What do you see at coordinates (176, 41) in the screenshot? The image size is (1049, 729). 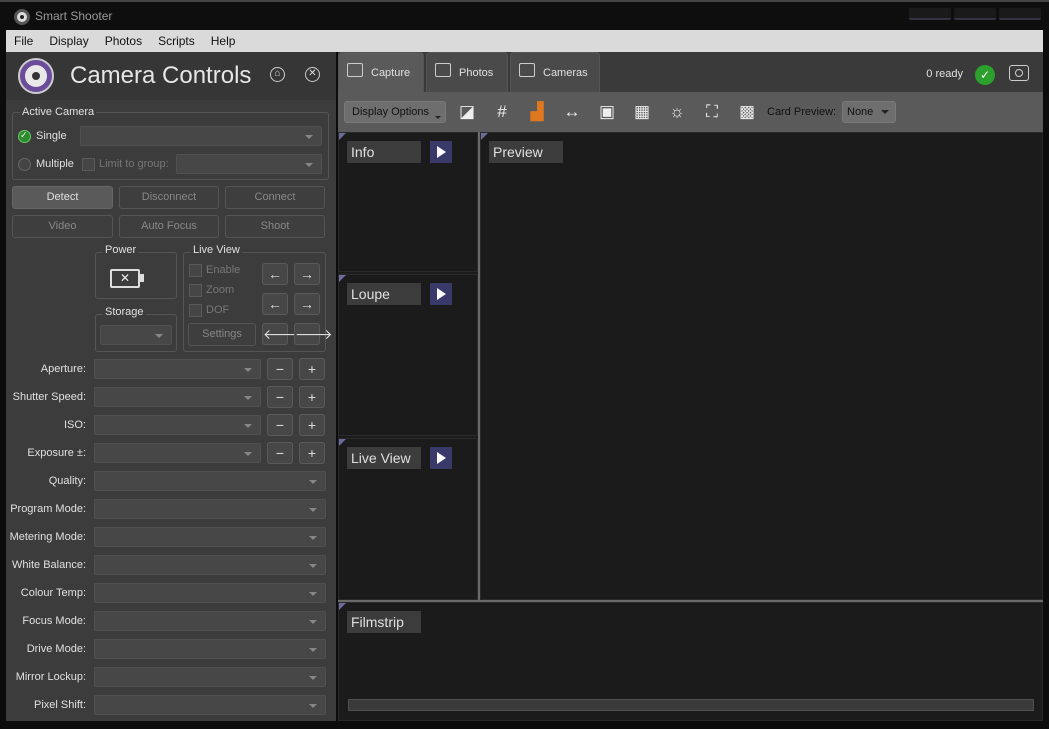 I see `menu-scripts: Scripts` at bounding box center [176, 41].